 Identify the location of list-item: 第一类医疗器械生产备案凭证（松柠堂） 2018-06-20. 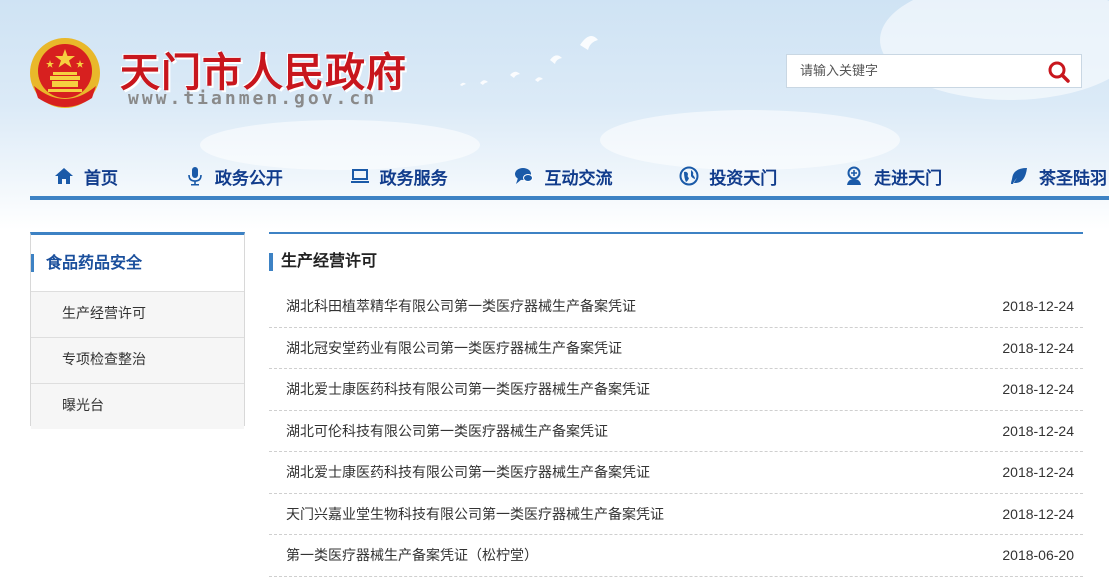
(676, 556).